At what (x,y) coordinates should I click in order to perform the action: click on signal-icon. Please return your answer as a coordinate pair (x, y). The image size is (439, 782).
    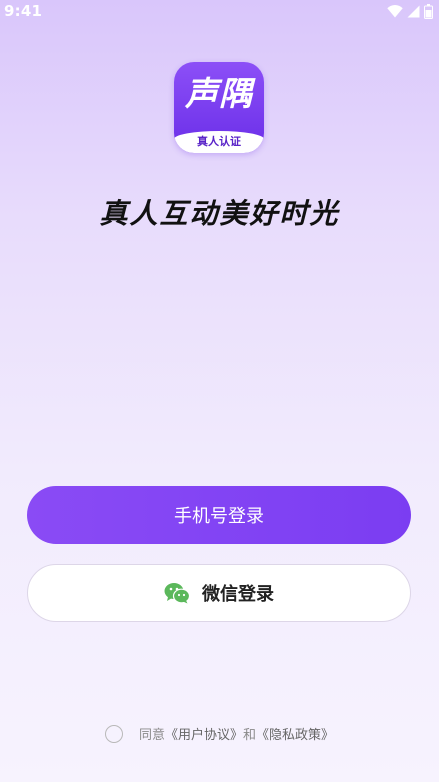
    Looking at the image, I should click on (413, 11).